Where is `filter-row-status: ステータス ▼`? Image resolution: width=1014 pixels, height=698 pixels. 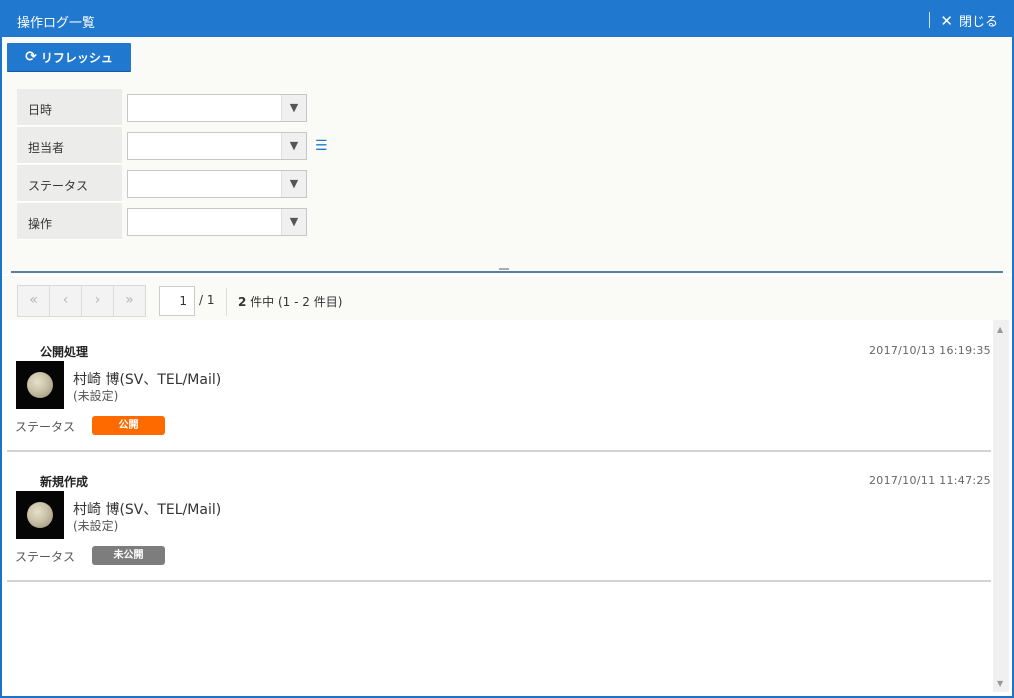 filter-row-status: ステータス ▼ is located at coordinates (182, 184).